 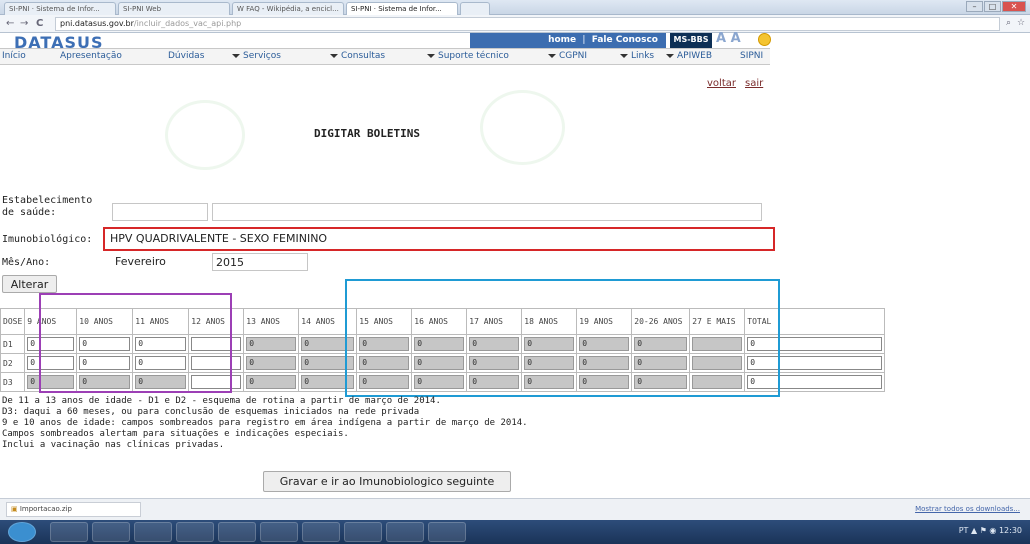 I want to click on imuno-label: Imunobiológico:, so click(x=47, y=239).